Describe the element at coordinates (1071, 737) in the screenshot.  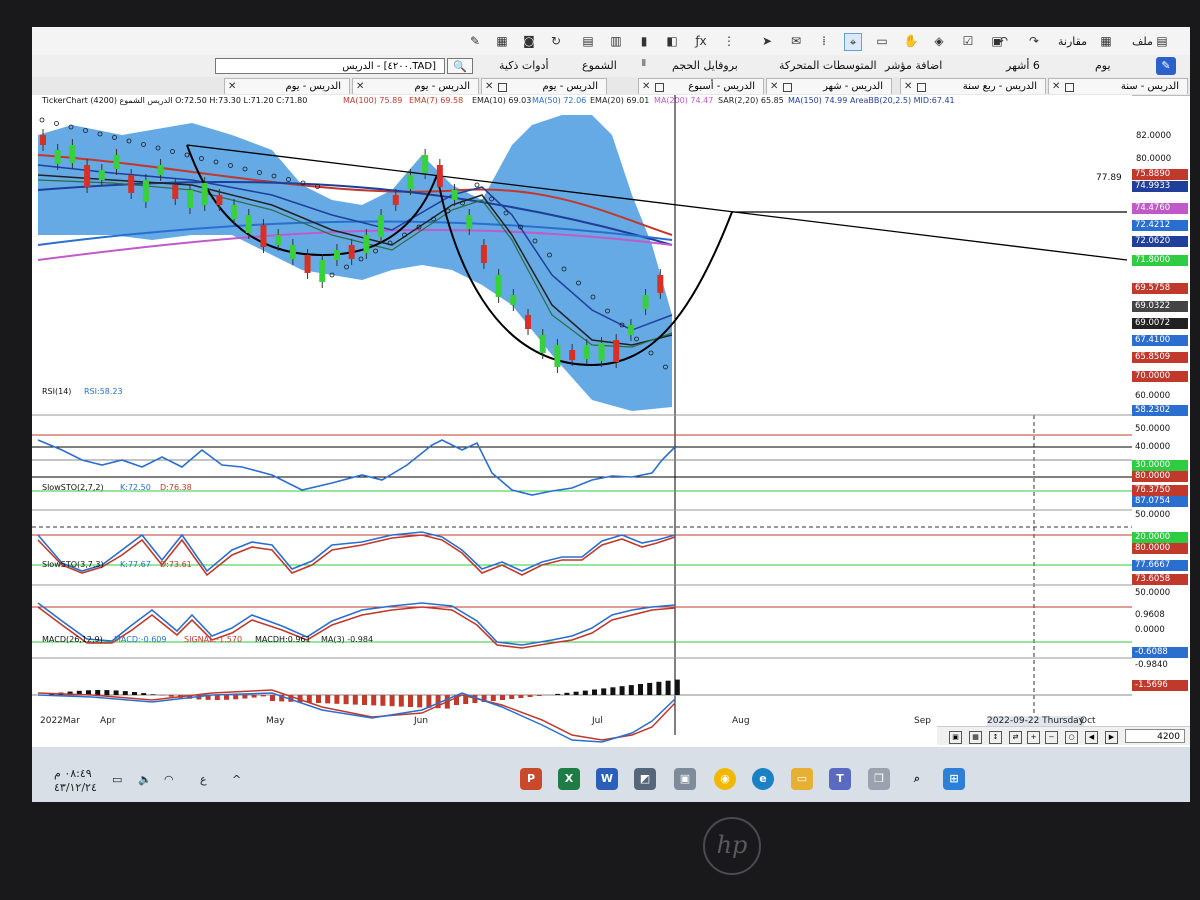
I see `zoom-reset-icon: ○` at that location.